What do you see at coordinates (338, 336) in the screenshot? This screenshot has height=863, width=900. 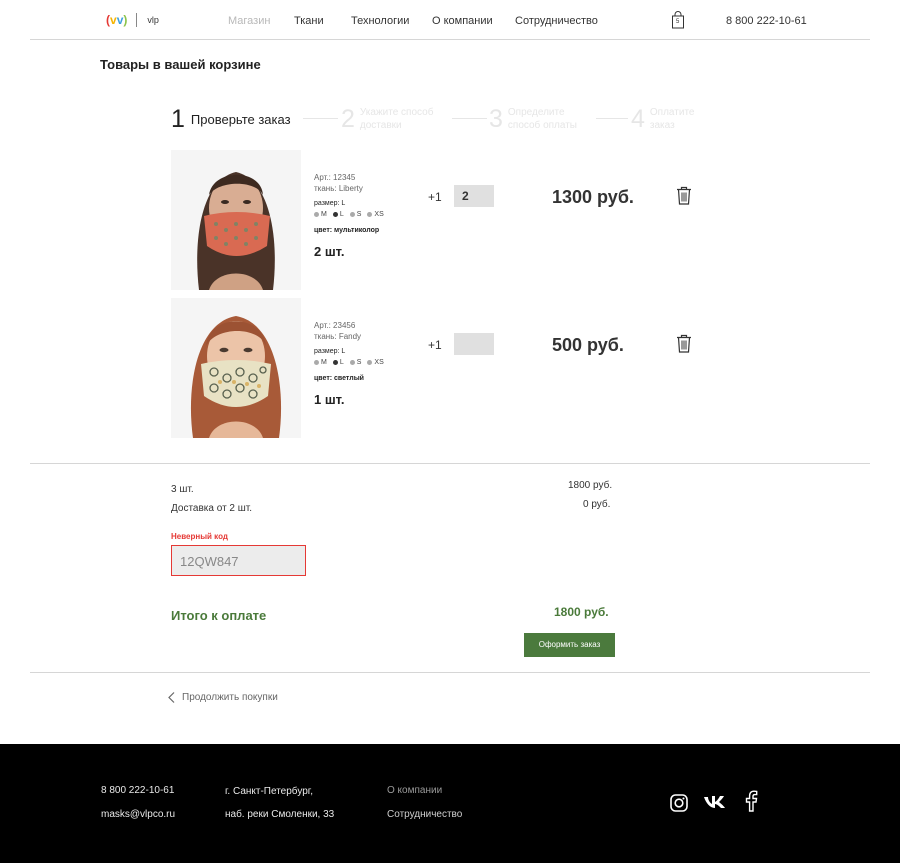 I see `item-fabric: ткань: Fandy` at bounding box center [338, 336].